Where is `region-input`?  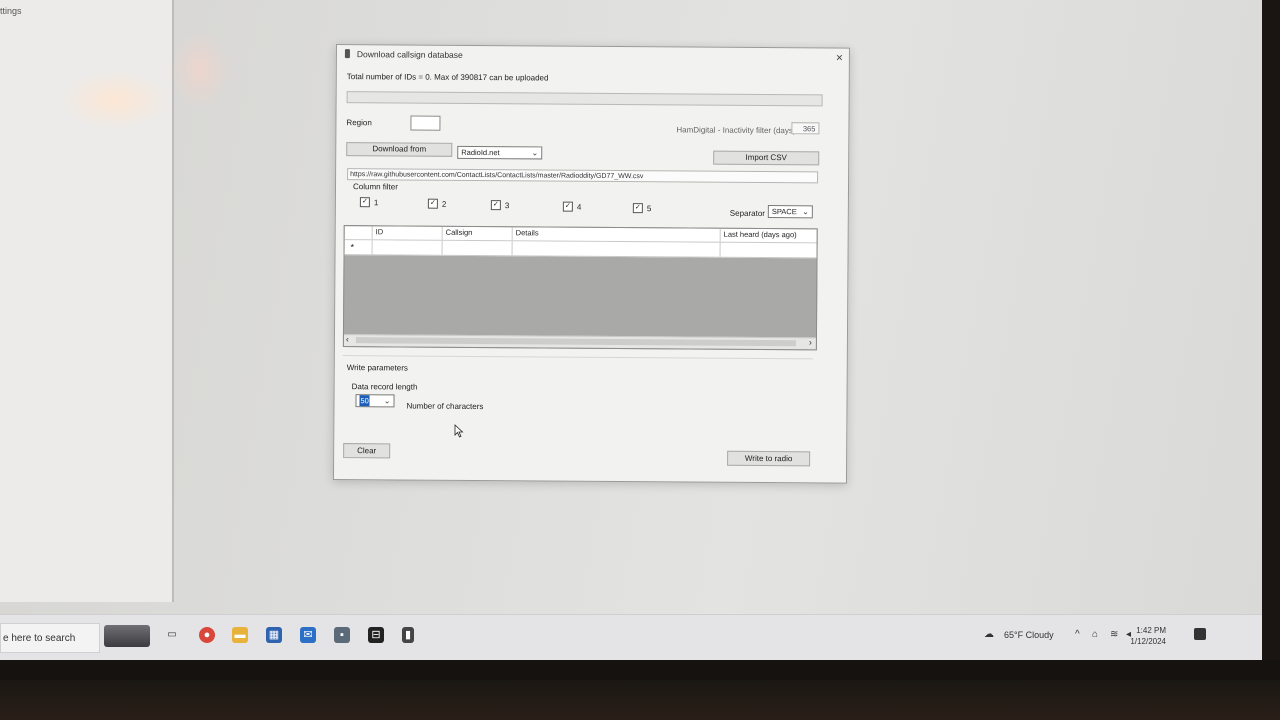
region-input is located at coordinates (425, 123).